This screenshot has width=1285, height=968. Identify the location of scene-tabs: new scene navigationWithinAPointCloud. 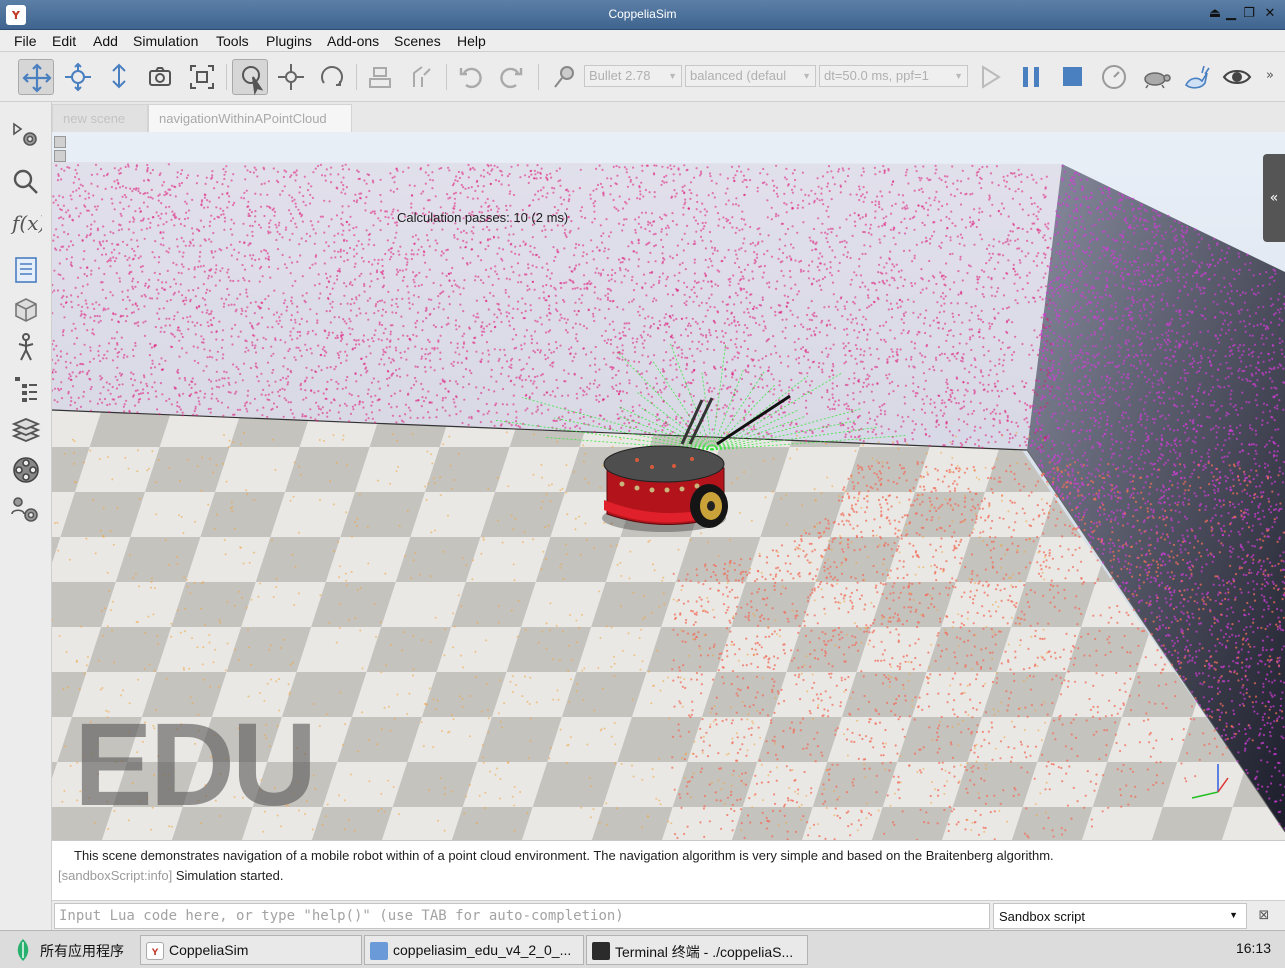
(668, 117).